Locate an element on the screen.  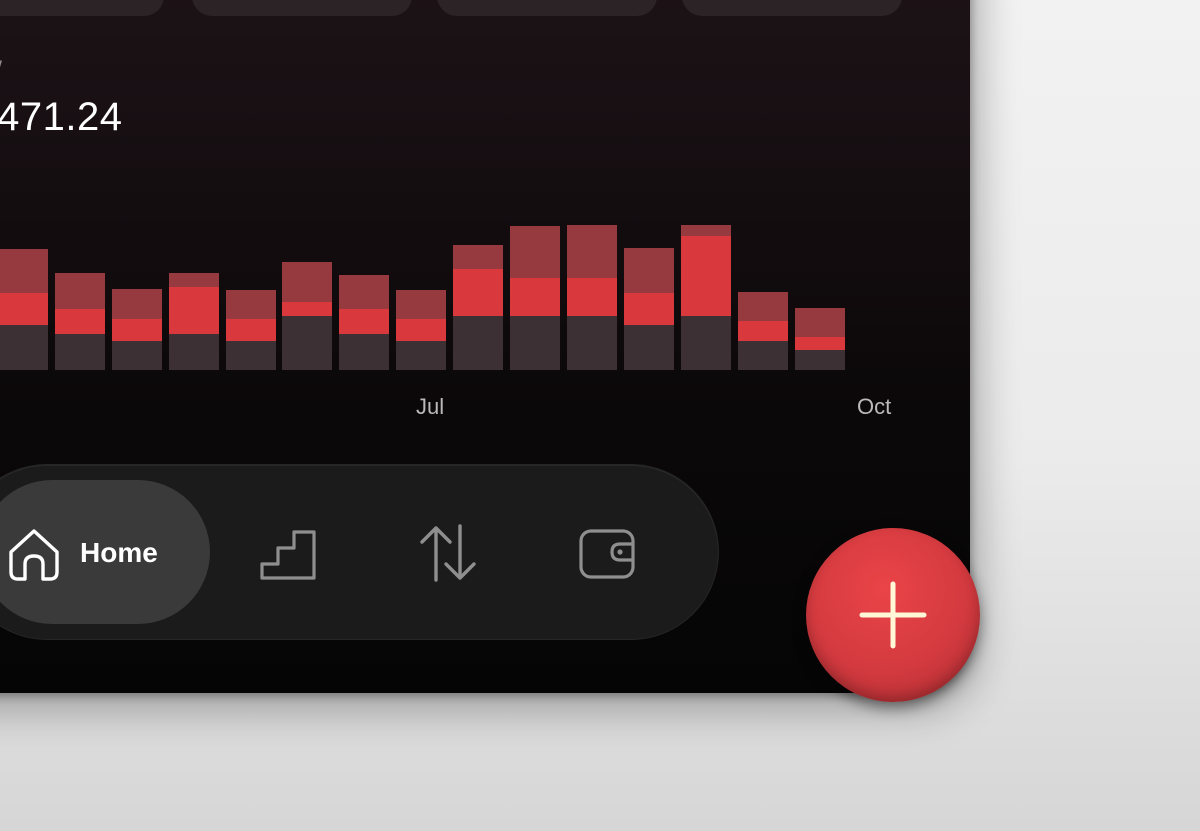
transfer-arrows-icon is located at coordinates (448, 553).